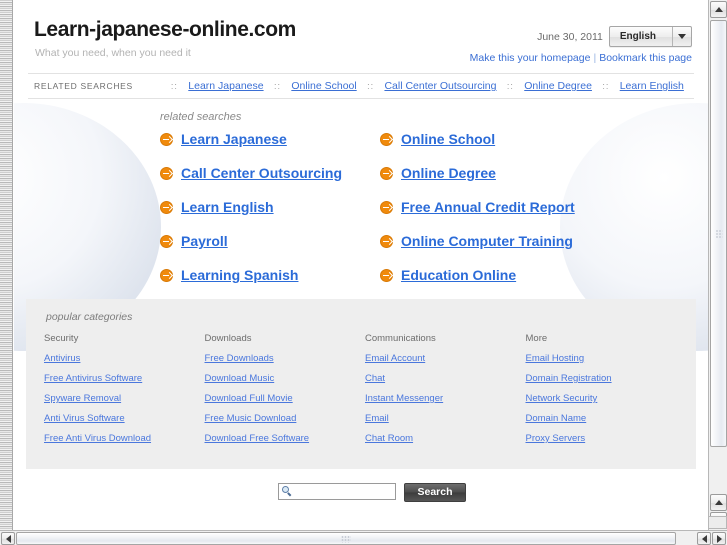 Image resolution: width=727 pixels, height=545 pixels. What do you see at coordinates (6, 265) in the screenshot?
I see `left-gutter-artifact` at bounding box center [6, 265].